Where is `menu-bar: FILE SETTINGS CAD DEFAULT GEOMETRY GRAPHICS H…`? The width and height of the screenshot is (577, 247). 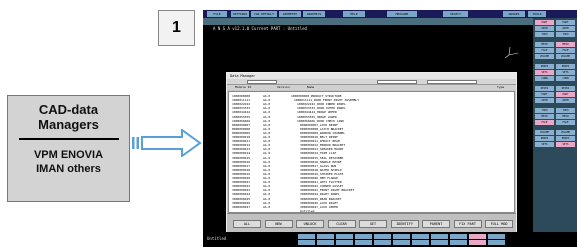
menu-bar: FILE SETTINGS CAD DEFAULT GEOMETRY GRAPHICS H… is located at coordinates (390, 14).